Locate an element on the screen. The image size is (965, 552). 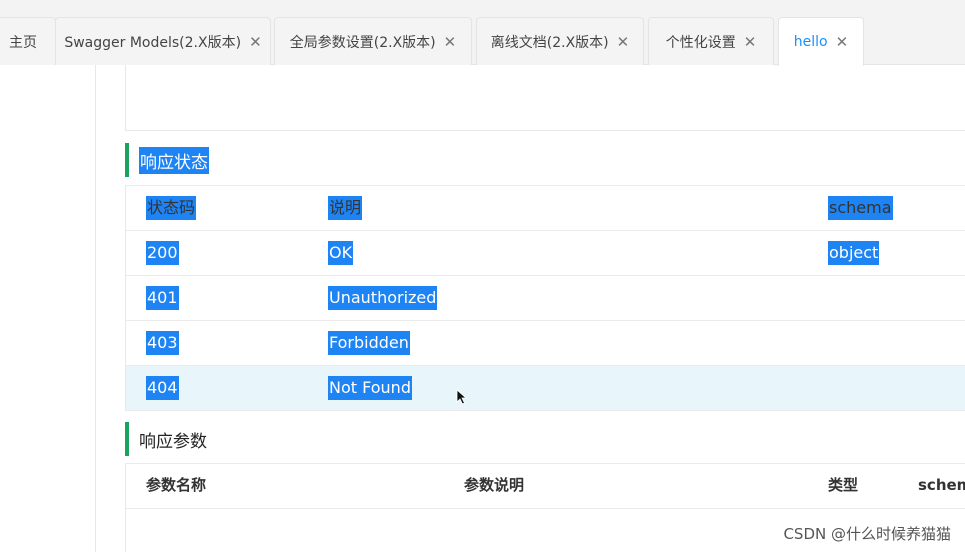
table-header-row: 参数名称 参数说明 类型 schem is located at coordinates (545, 485).